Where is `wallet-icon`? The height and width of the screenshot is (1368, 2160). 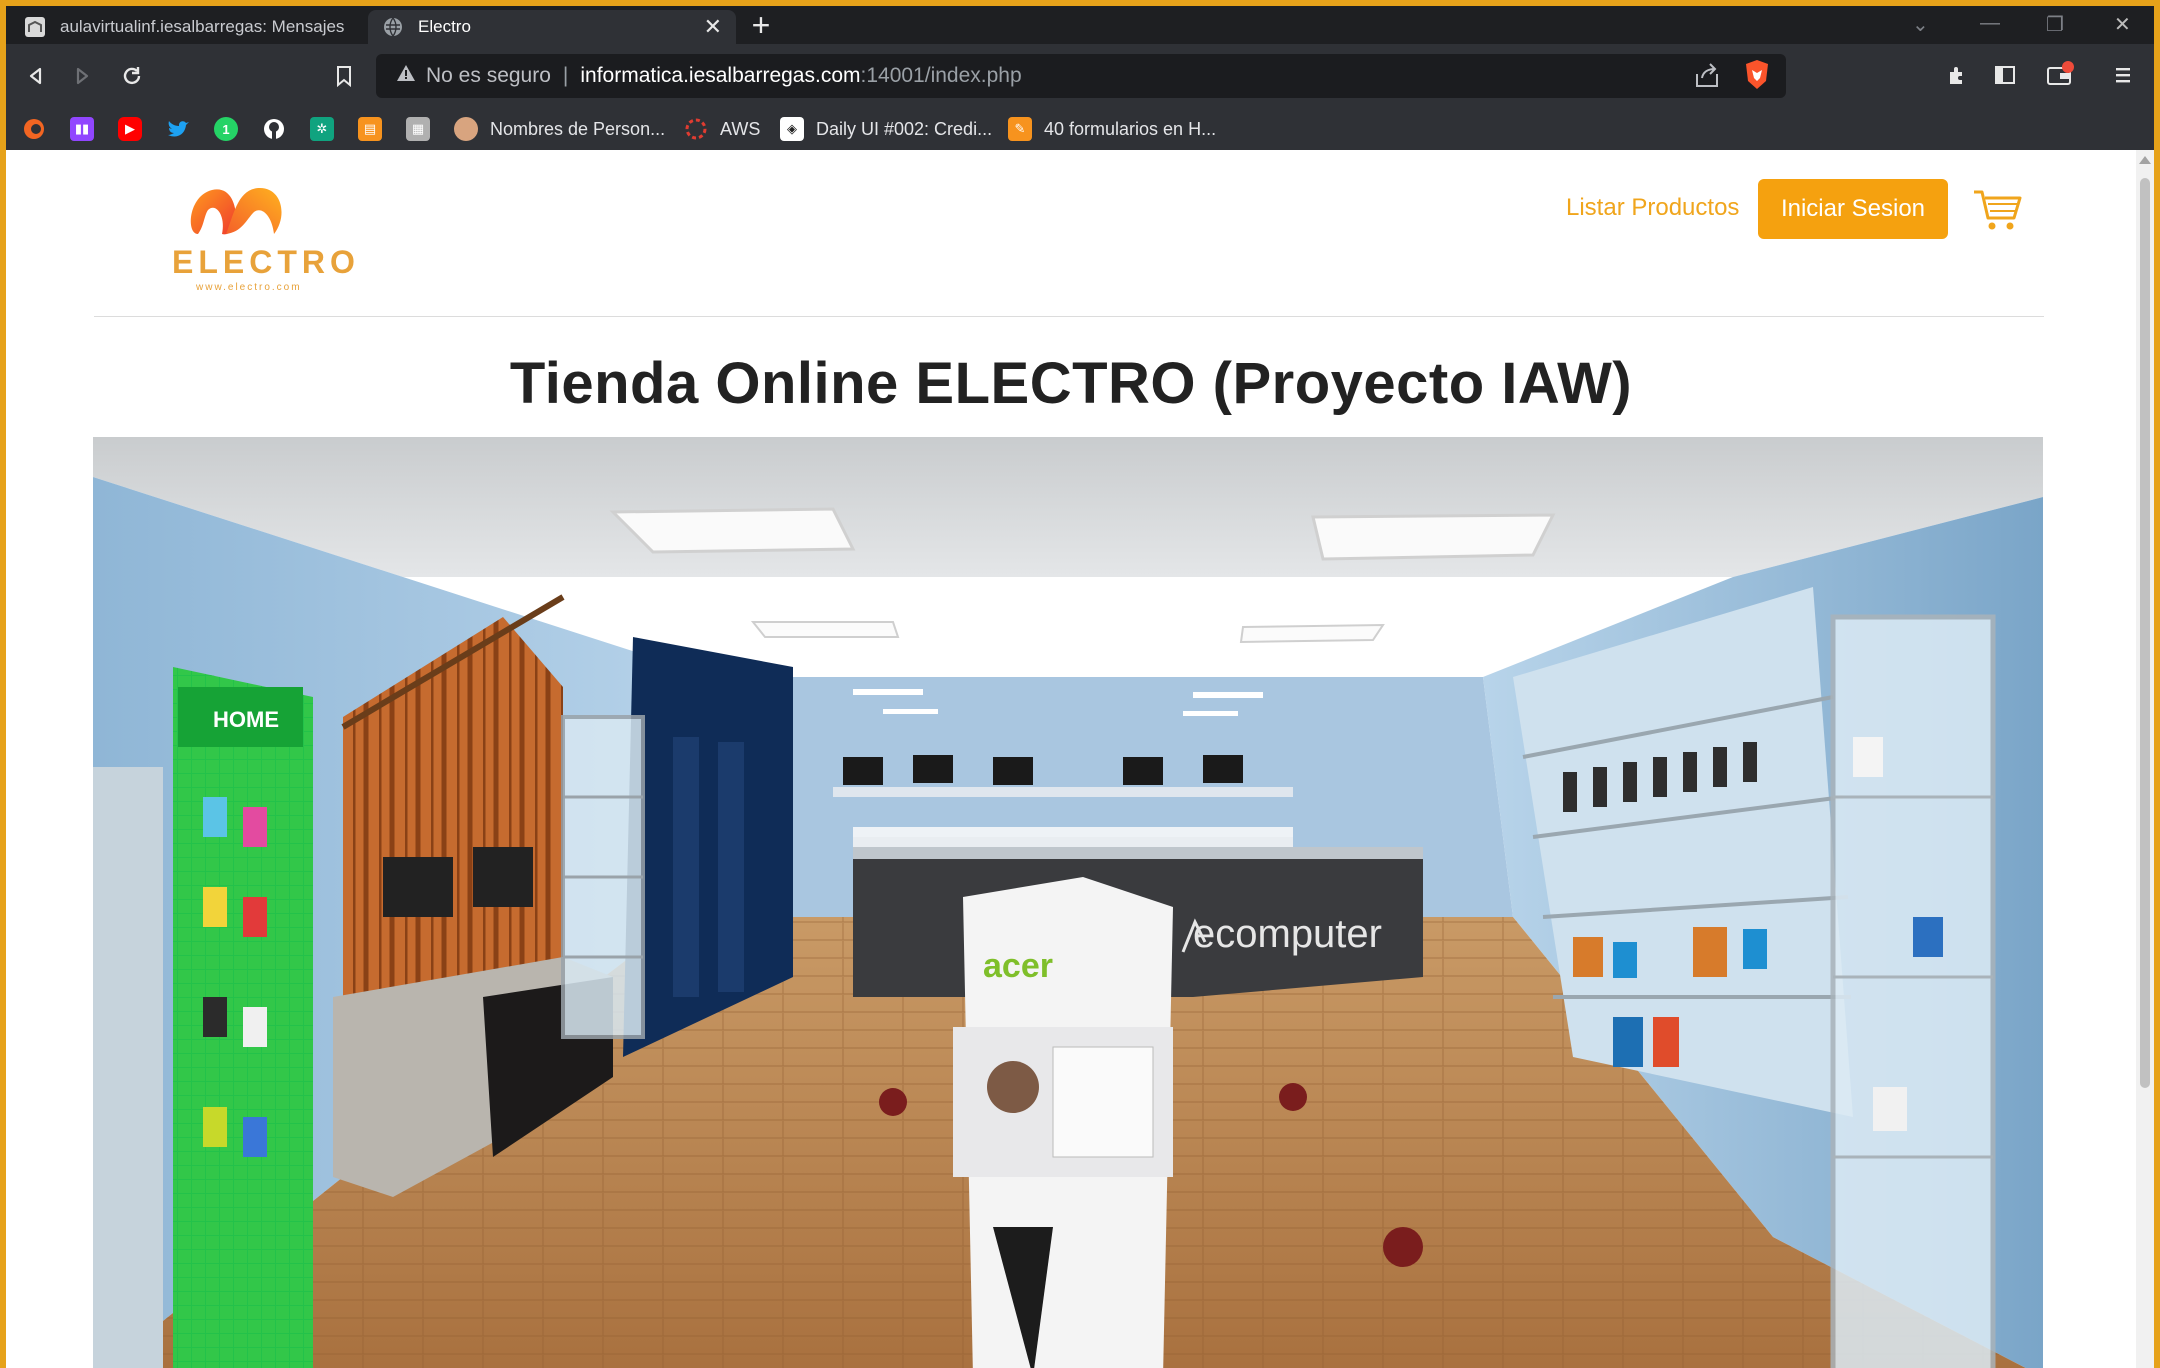 wallet-icon is located at coordinates (2061, 75).